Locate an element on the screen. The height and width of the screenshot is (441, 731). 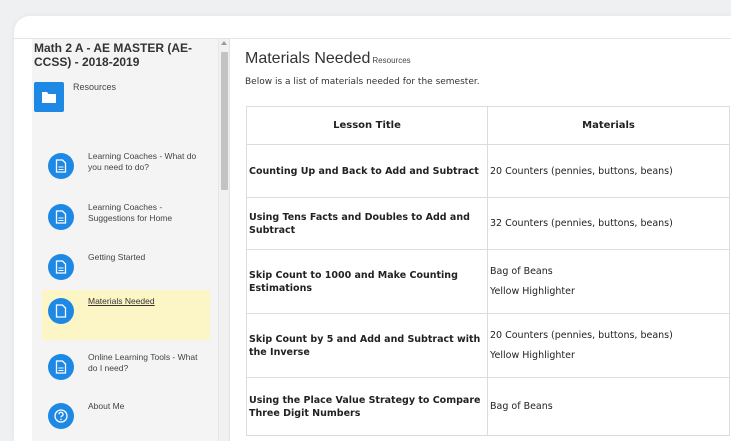
page-title-text: Materials Needed is located at coordinates (308, 58).